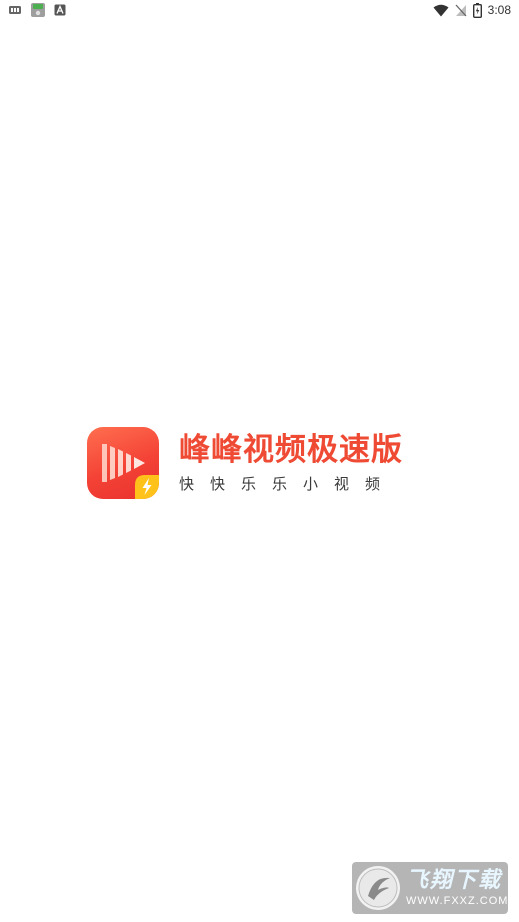 The width and height of the screenshot is (519, 922). I want to click on sim-card-icon, so click(15, 10).